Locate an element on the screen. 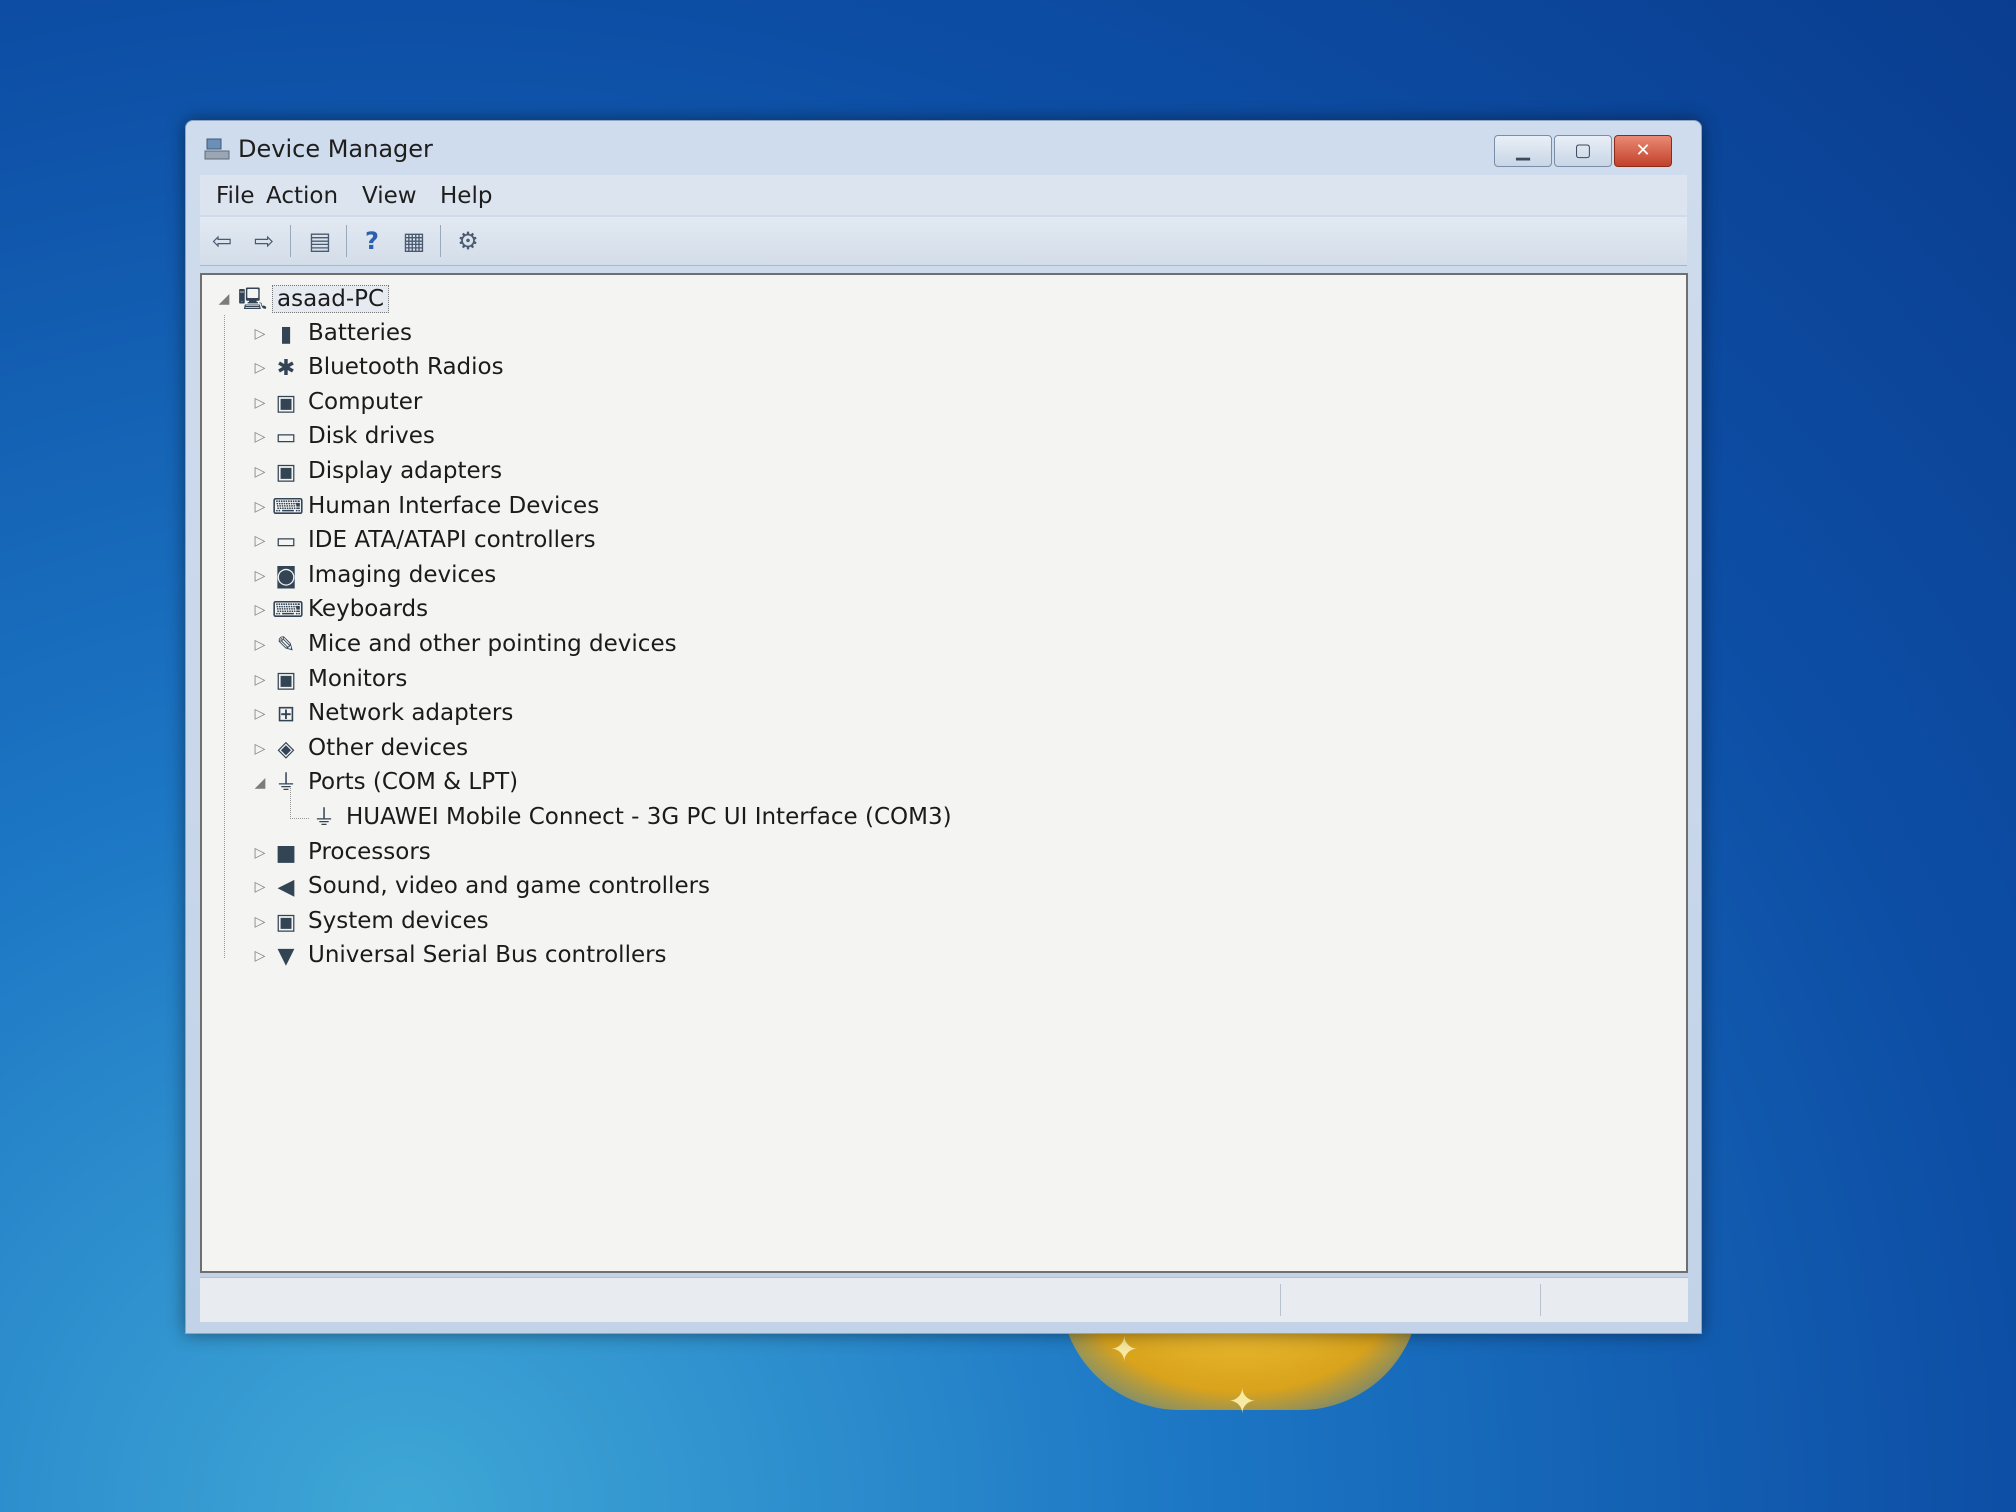 The height and width of the screenshot is (1512, 2016). menu-bar: File Action View Help is located at coordinates (943, 195).